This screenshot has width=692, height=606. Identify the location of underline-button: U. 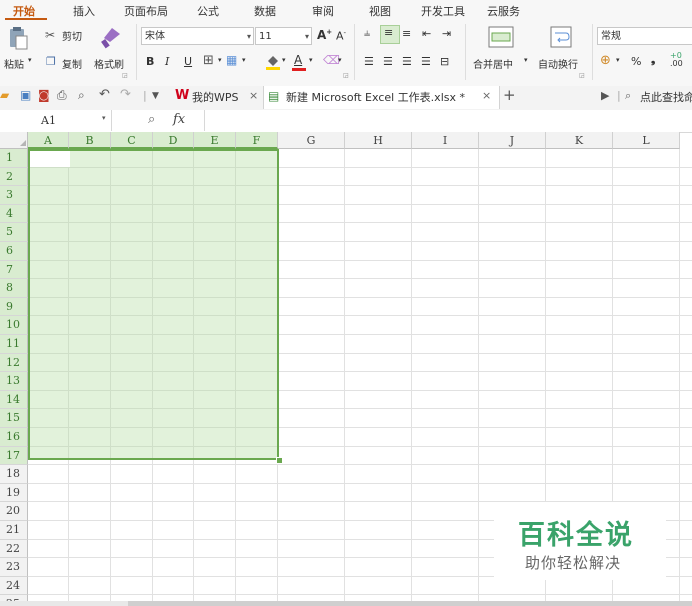
(188, 61).